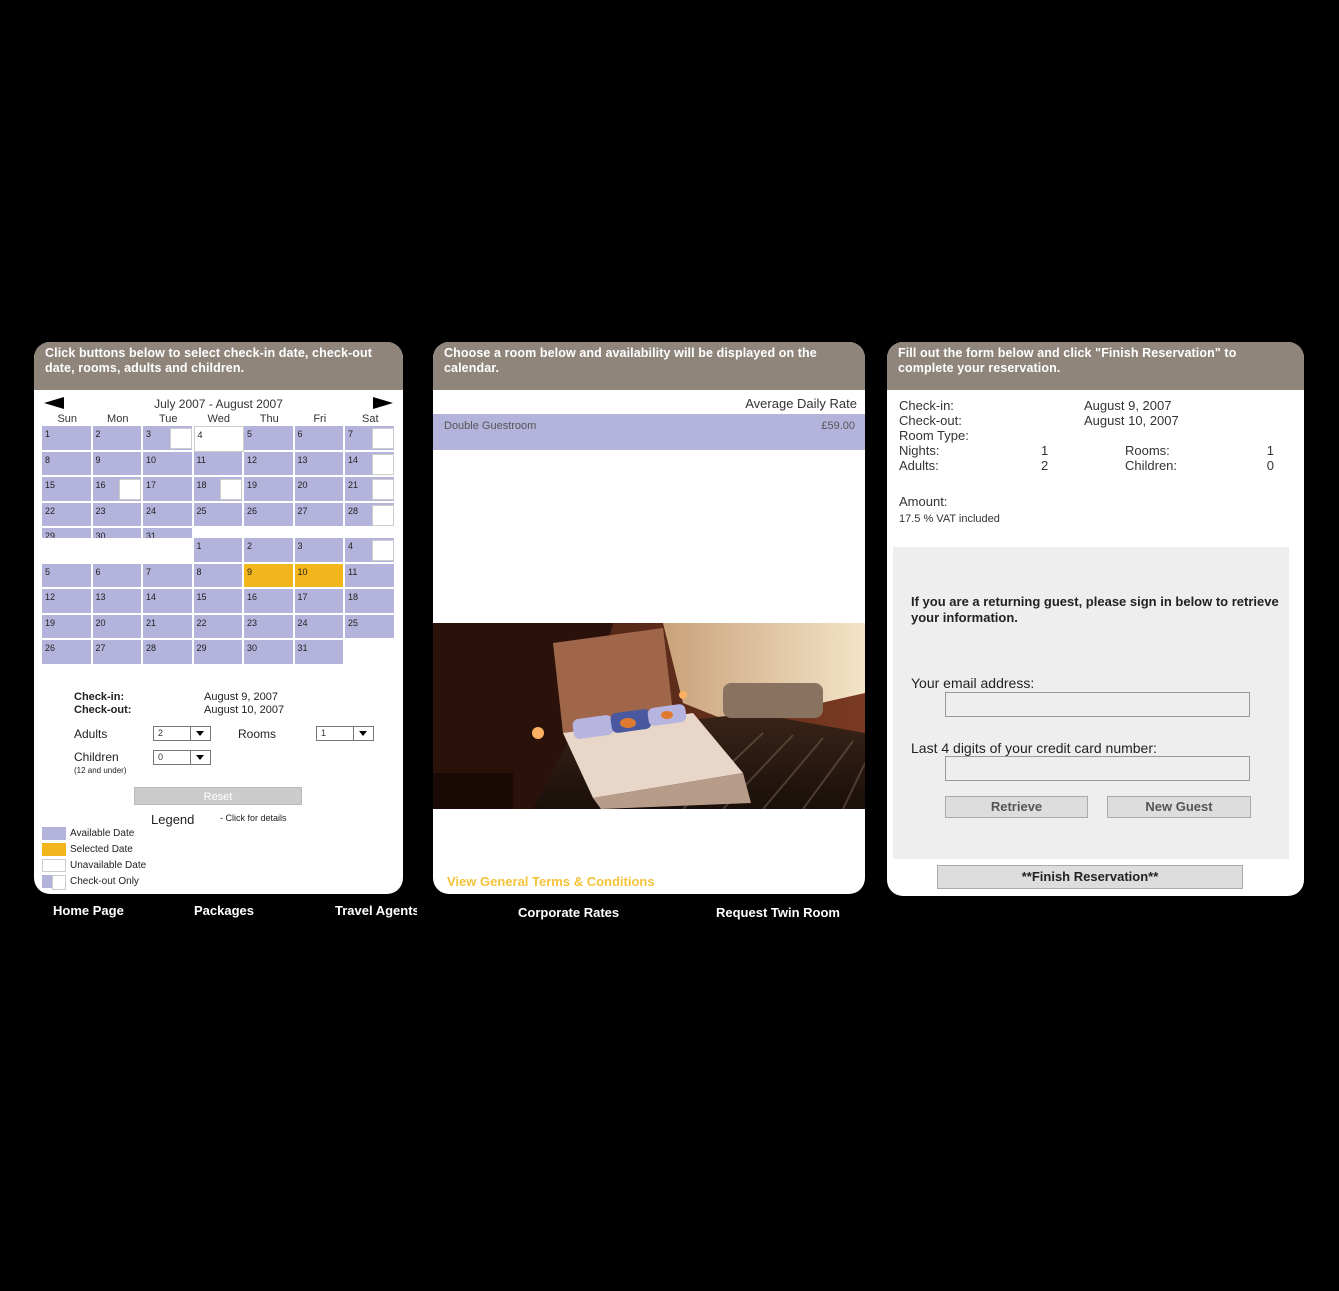  Describe the element at coordinates (370, 551) in the screenshot. I see `calendar-day-cell: 4` at that location.